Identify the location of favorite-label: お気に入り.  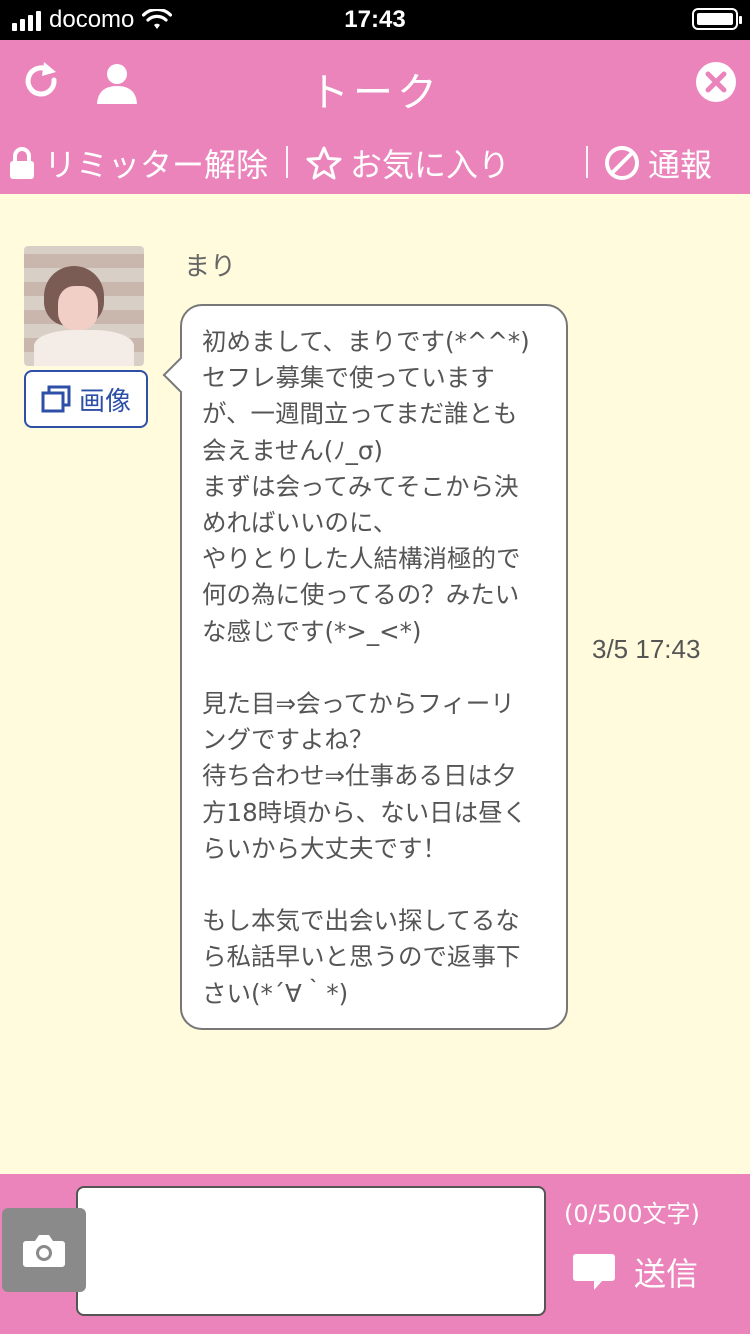
(430, 165).